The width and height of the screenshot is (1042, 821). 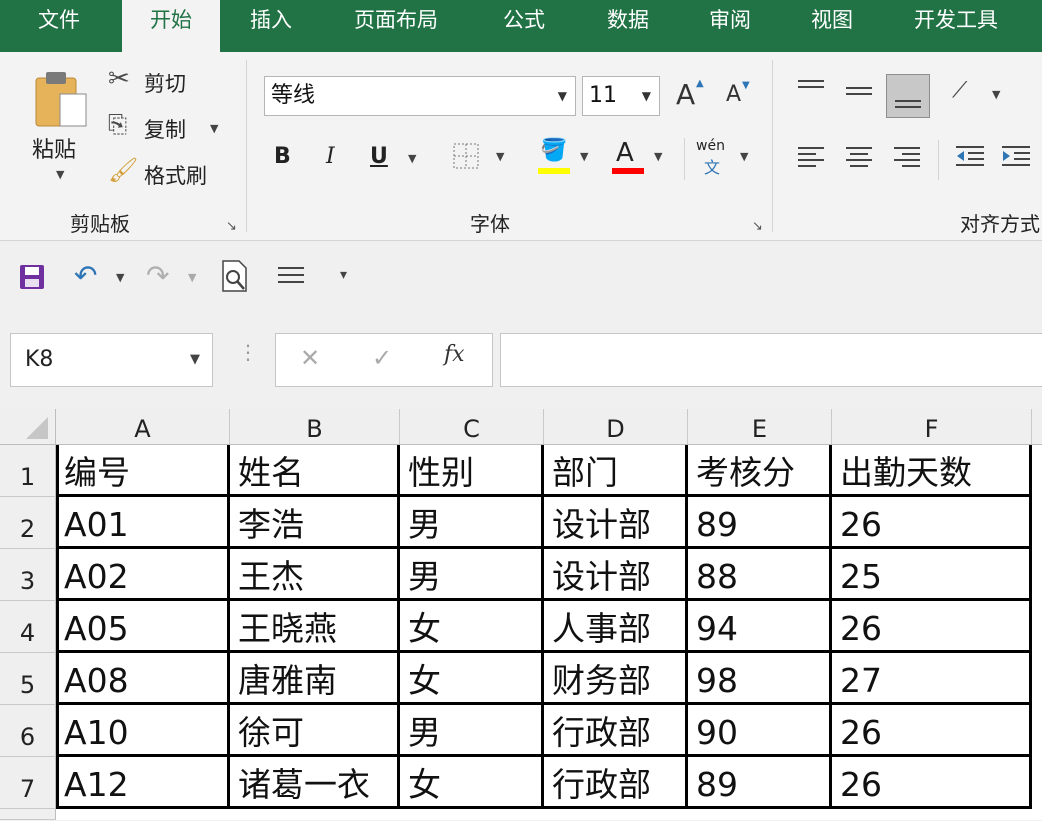 What do you see at coordinates (382, 358) in the screenshot?
I see `enter-icon: ✓` at bounding box center [382, 358].